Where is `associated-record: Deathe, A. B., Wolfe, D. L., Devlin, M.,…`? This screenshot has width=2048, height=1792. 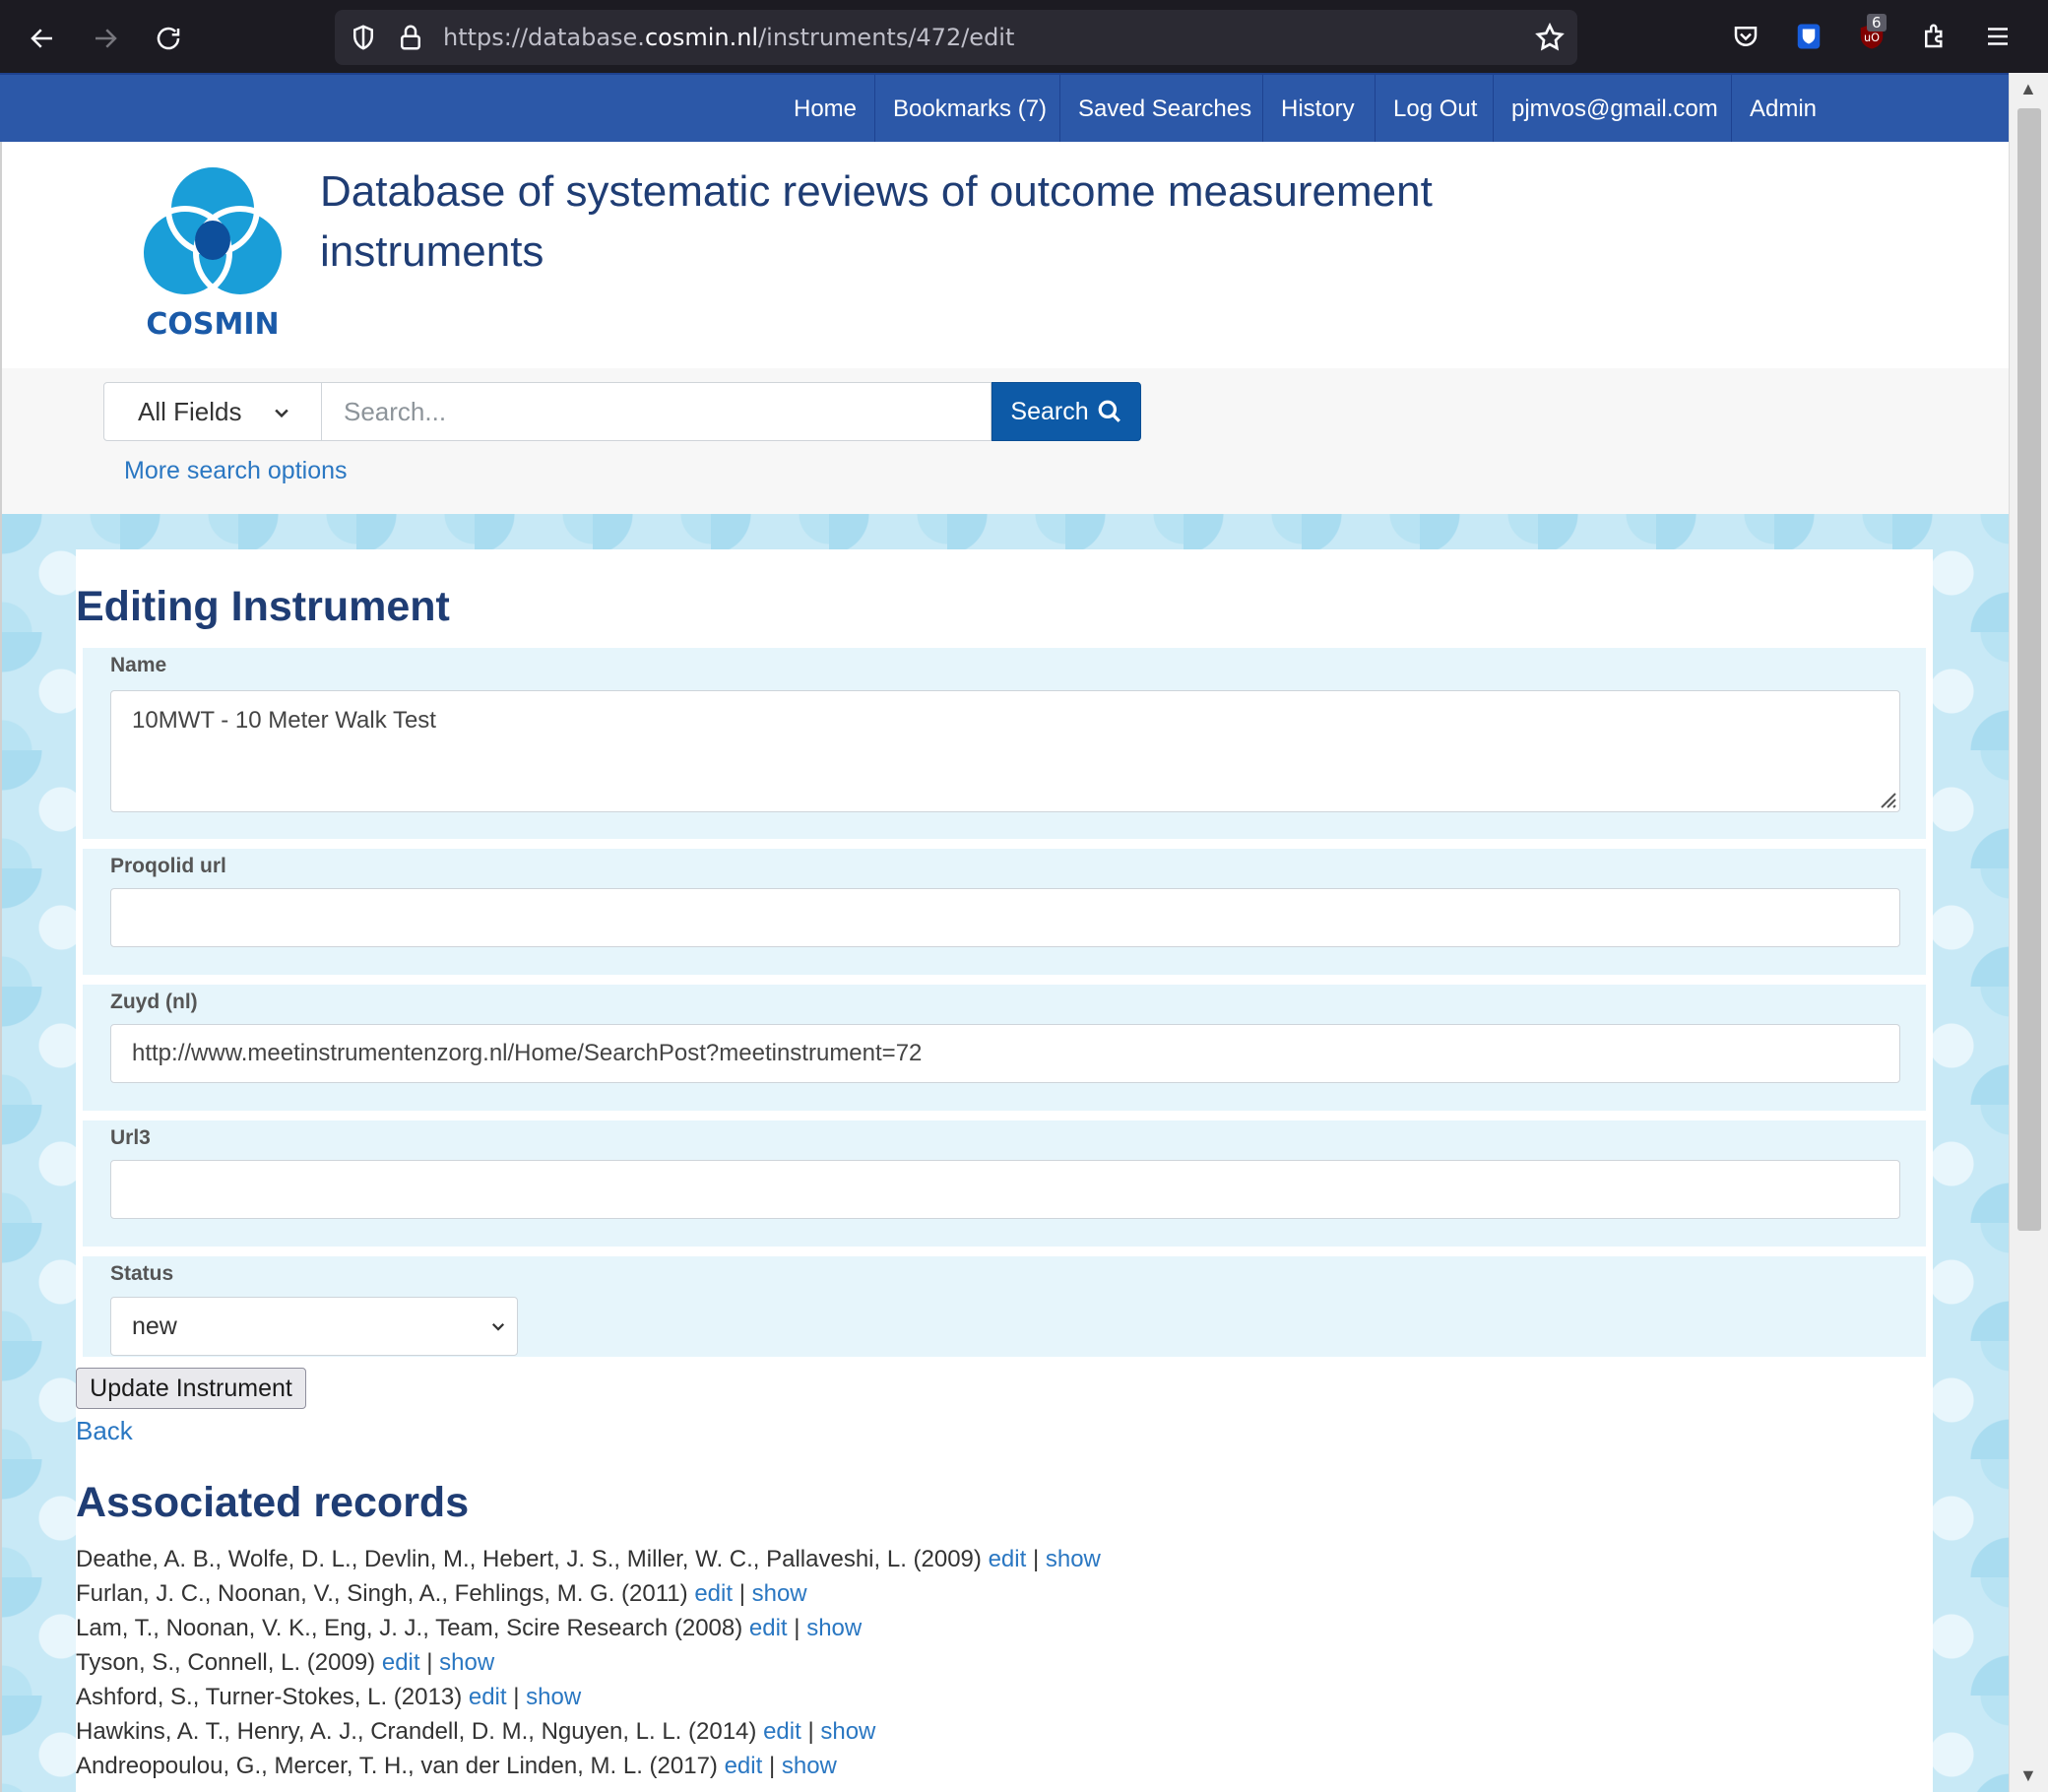 associated-record: Deathe, A. B., Wolfe, D. L., Devlin, M.,… is located at coordinates (588, 1559).